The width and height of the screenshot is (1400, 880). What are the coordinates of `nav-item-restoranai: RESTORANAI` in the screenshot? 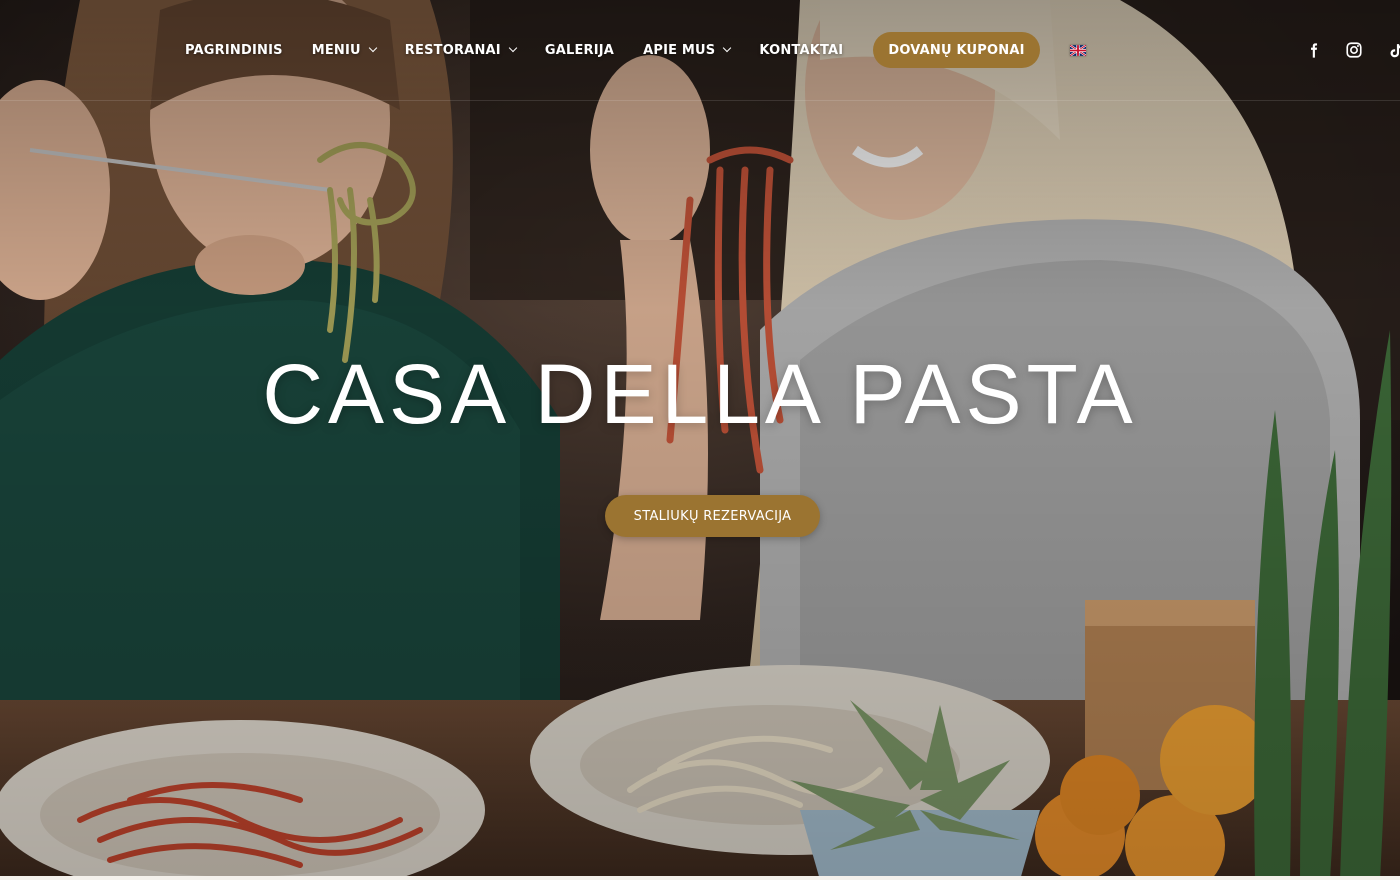 It's located at (460, 50).